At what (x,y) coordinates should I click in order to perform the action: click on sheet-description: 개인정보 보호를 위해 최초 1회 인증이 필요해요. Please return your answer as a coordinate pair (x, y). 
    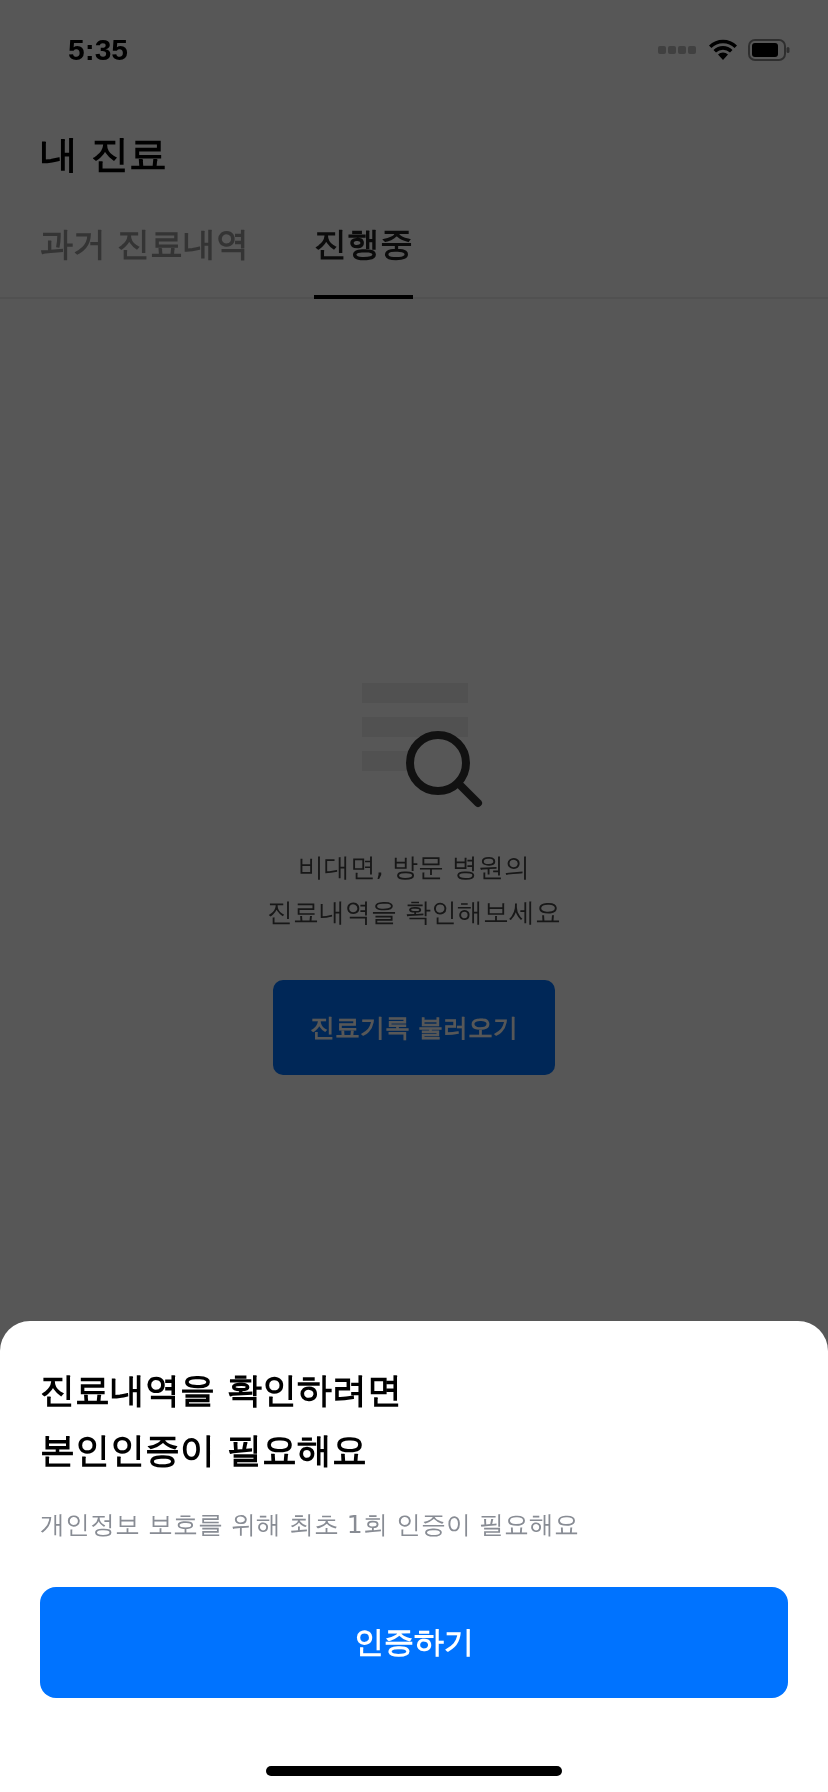
    Looking at the image, I should click on (310, 1525).